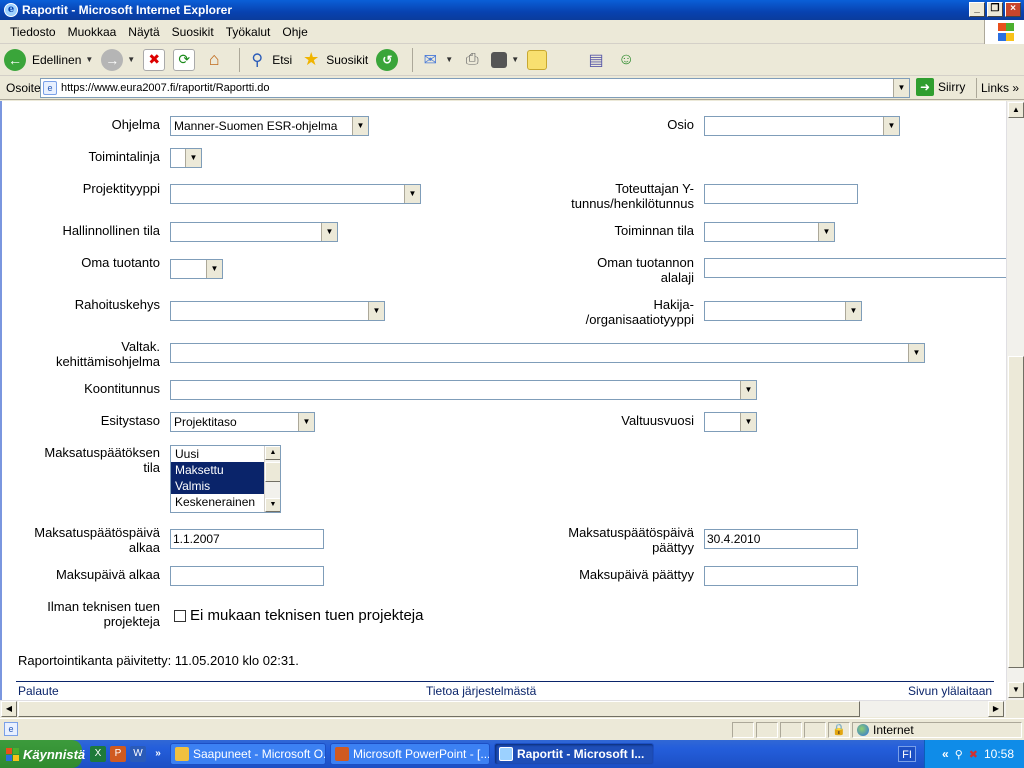  Describe the element at coordinates (180, 616) in the screenshot. I see `tekninen-checkbox` at that location.